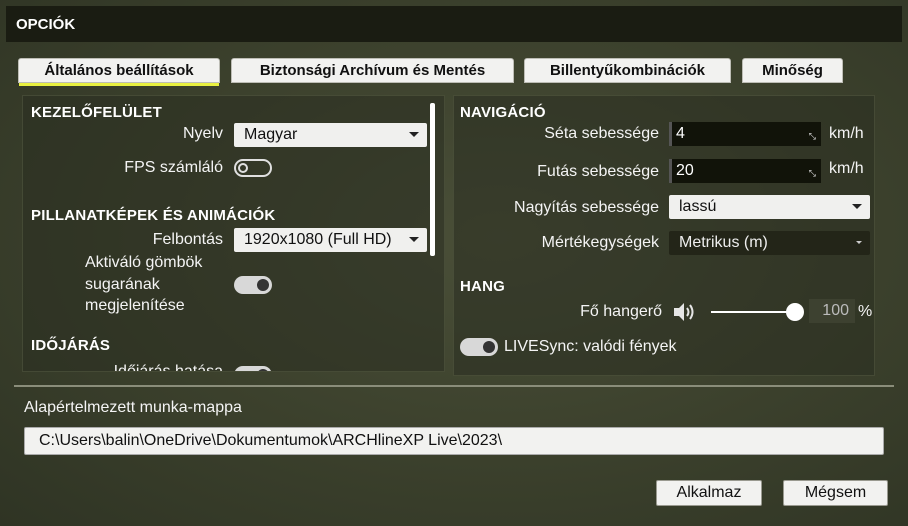  Describe the element at coordinates (503, 112) in the screenshot. I see `navigation-section-title: NAVIGÁCIÓ` at that location.